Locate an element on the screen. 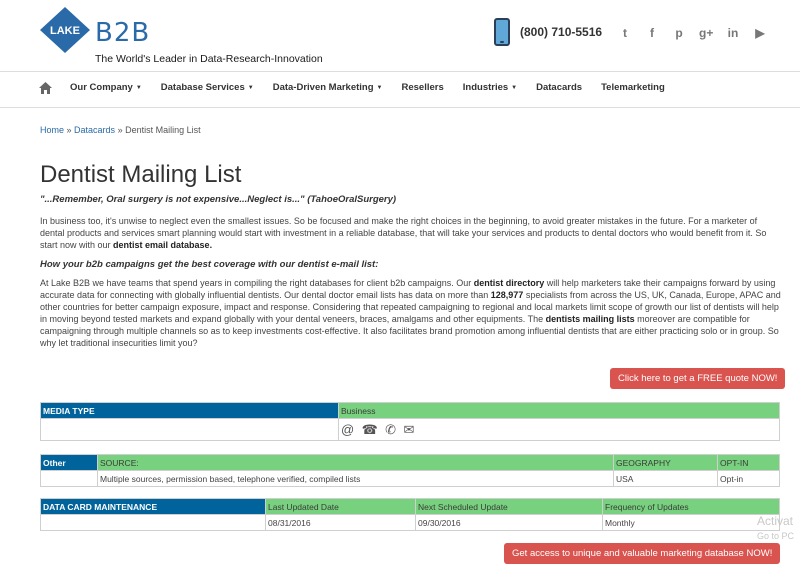 This screenshot has height=572, width=800. media-type-value: Business is located at coordinates (559, 410).